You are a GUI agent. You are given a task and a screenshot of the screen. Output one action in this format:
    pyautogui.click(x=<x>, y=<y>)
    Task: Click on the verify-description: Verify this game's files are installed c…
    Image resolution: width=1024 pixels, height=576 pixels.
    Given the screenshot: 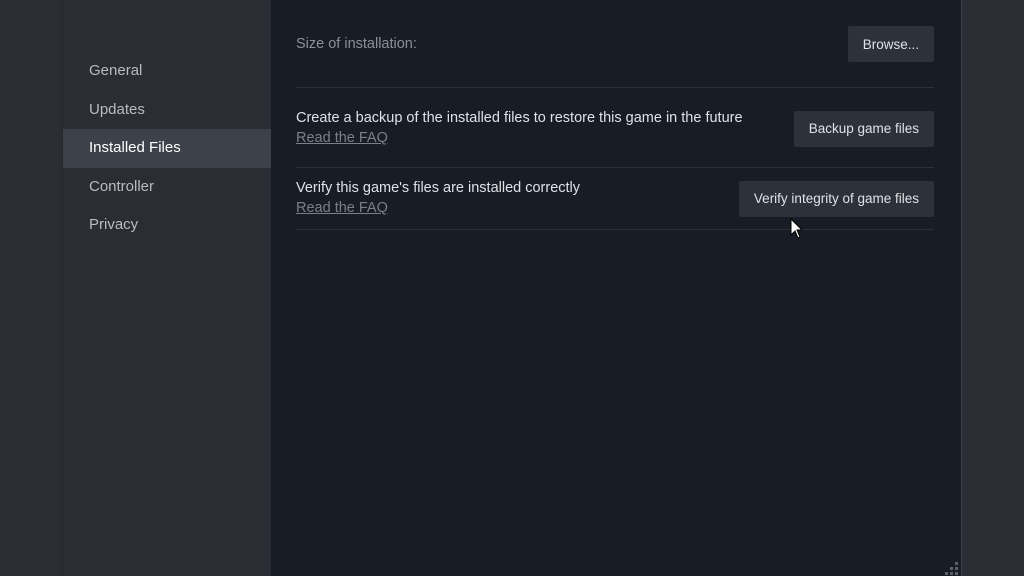 What is the action you would take?
    pyautogui.click(x=438, y=188)
    